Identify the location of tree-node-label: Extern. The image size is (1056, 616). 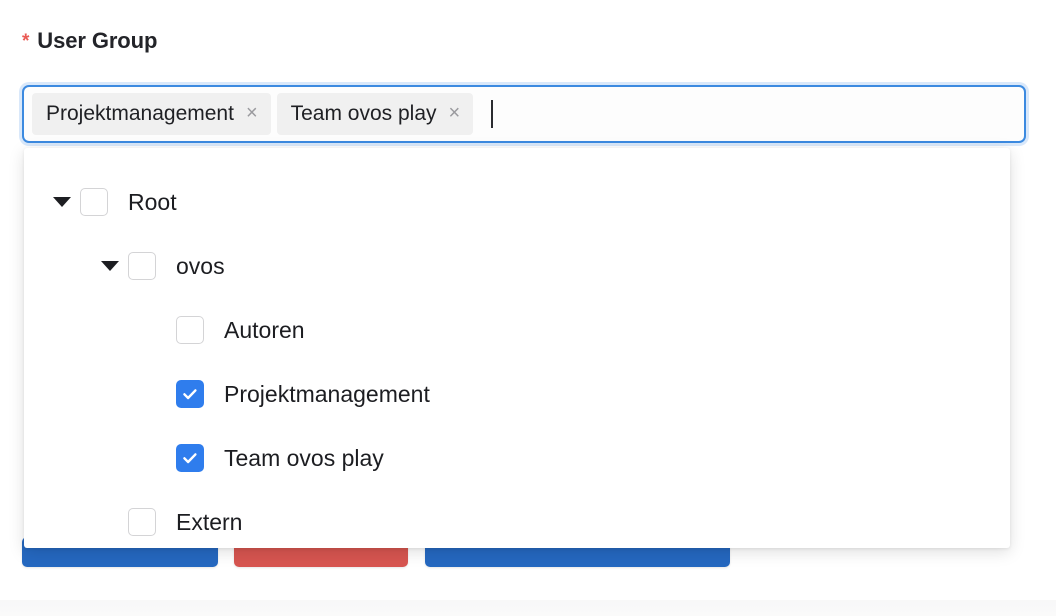
(209, 521).